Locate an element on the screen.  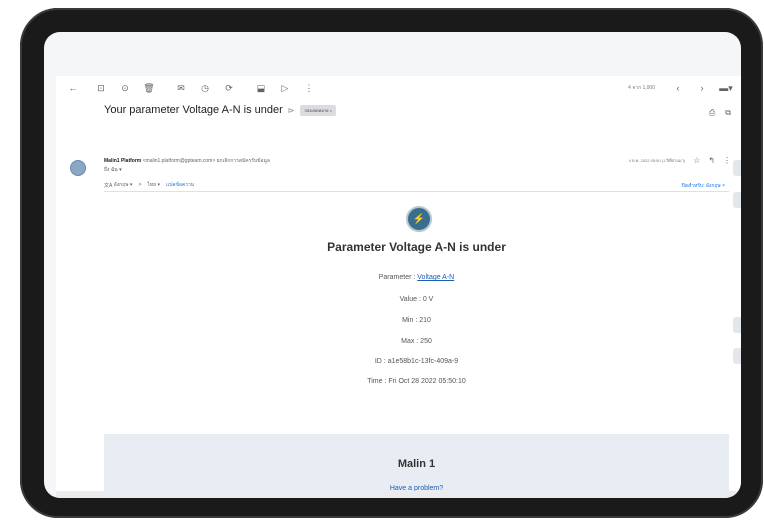
recipient-line: ถึง ฉัน ▾ is located at coordinates (113, 170).